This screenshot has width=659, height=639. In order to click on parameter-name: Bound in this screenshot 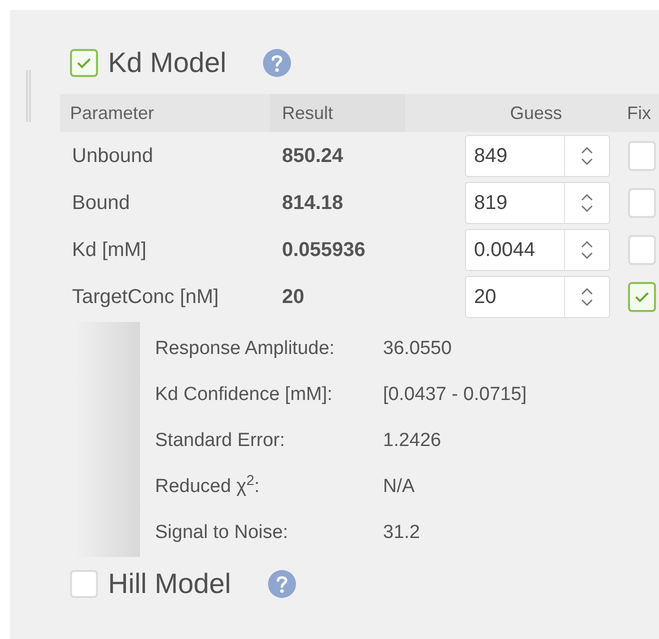, I will do `click(101, 203)`.